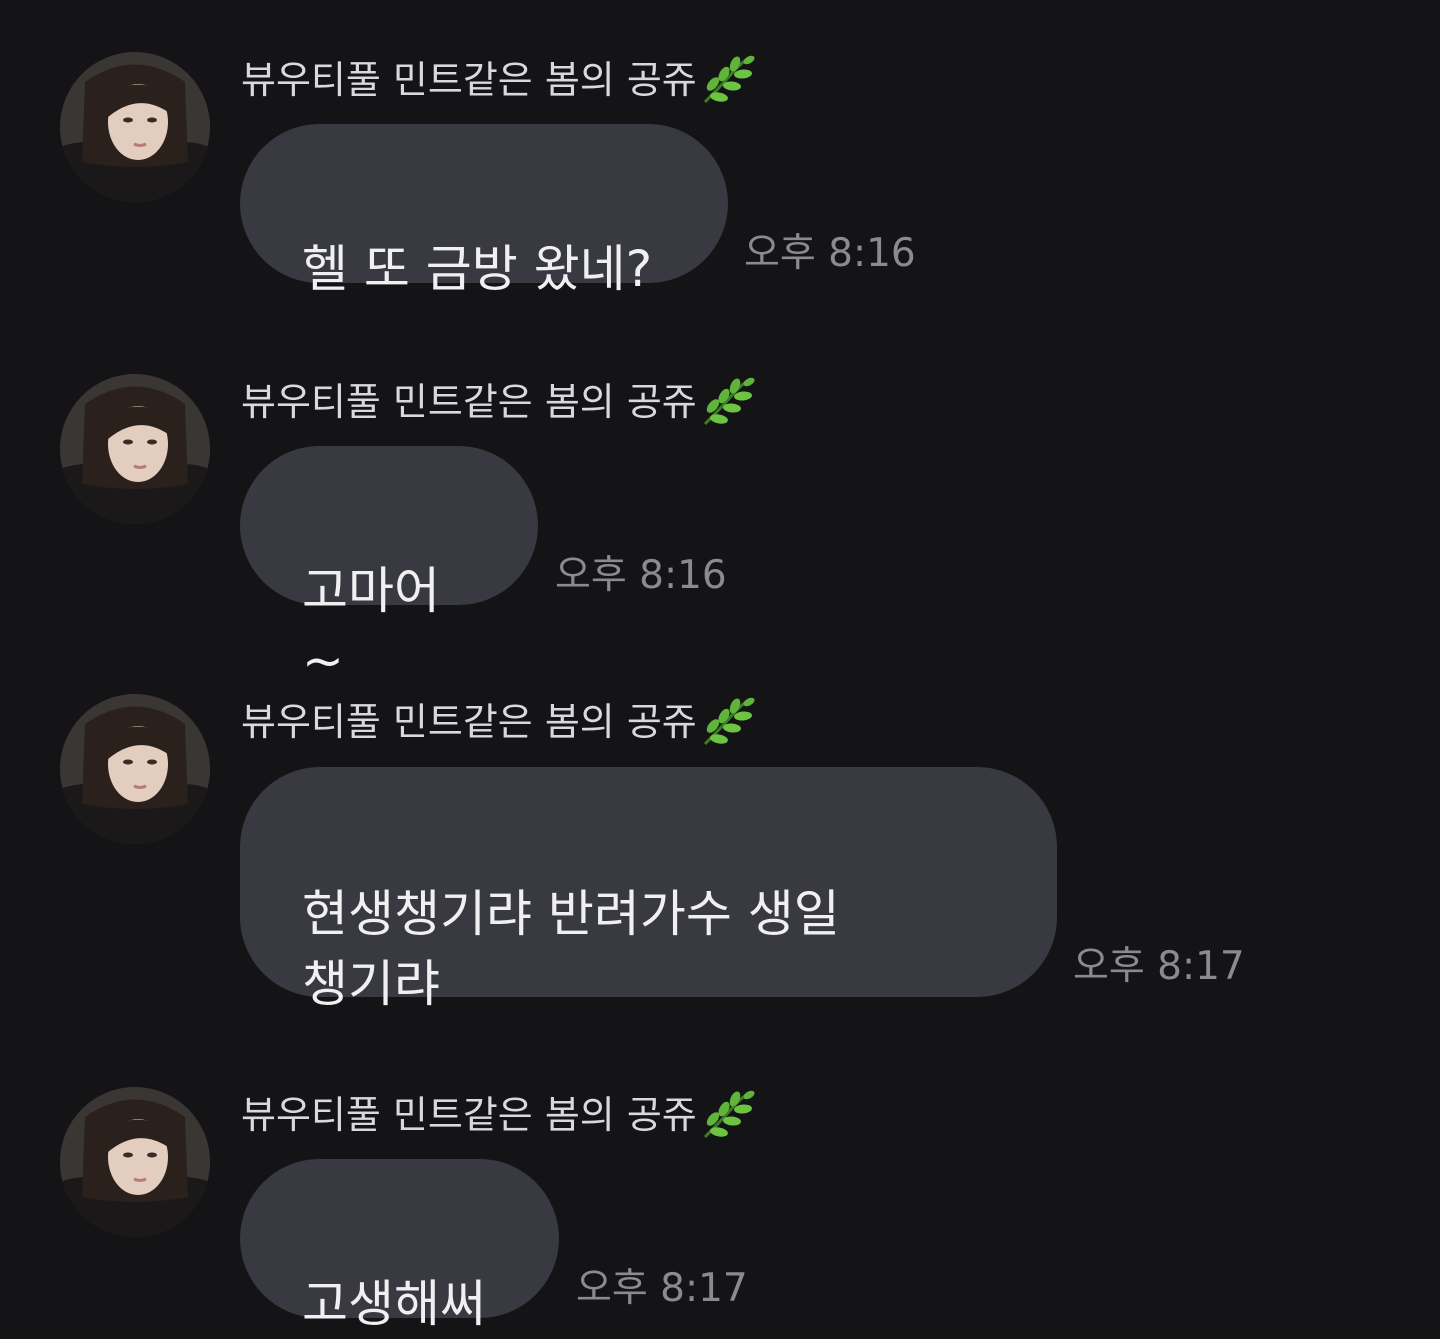 The width and height of the screenshot is (1440, 1339). Describe the element at coordinates (484, 211) in the screenshot. I see `message-bubble: 헬 또 금방 왔네?` at that location.